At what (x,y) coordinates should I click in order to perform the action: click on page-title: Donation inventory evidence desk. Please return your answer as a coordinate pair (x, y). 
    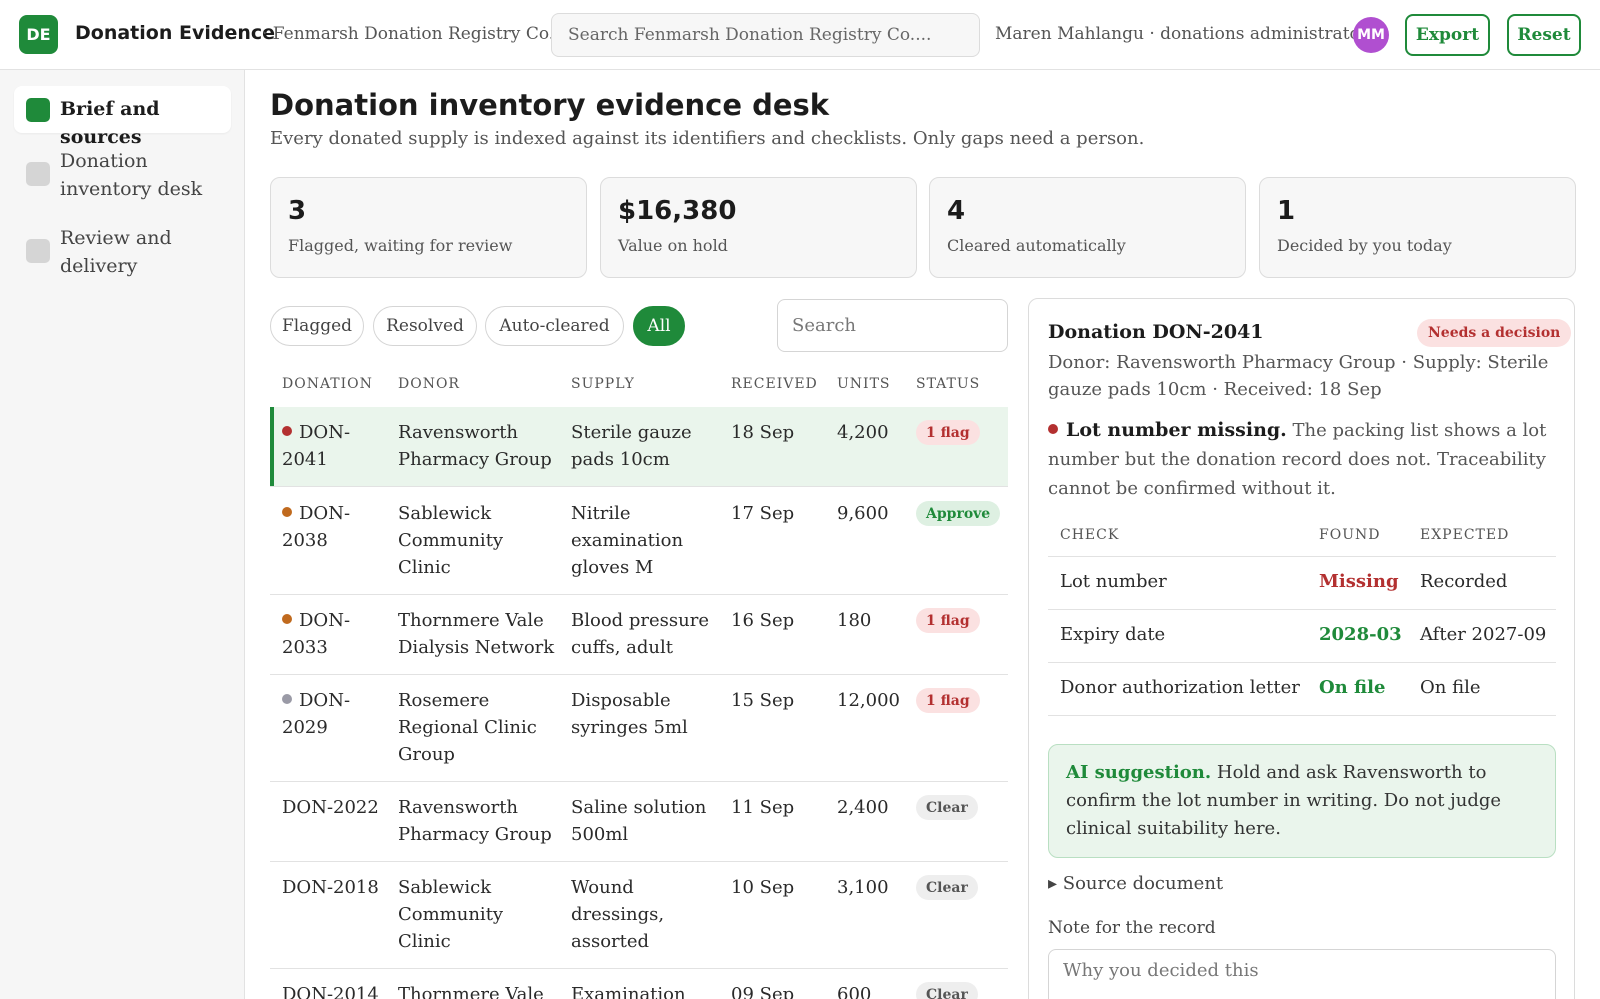
    Looking at the image, I should click on (550, 105).